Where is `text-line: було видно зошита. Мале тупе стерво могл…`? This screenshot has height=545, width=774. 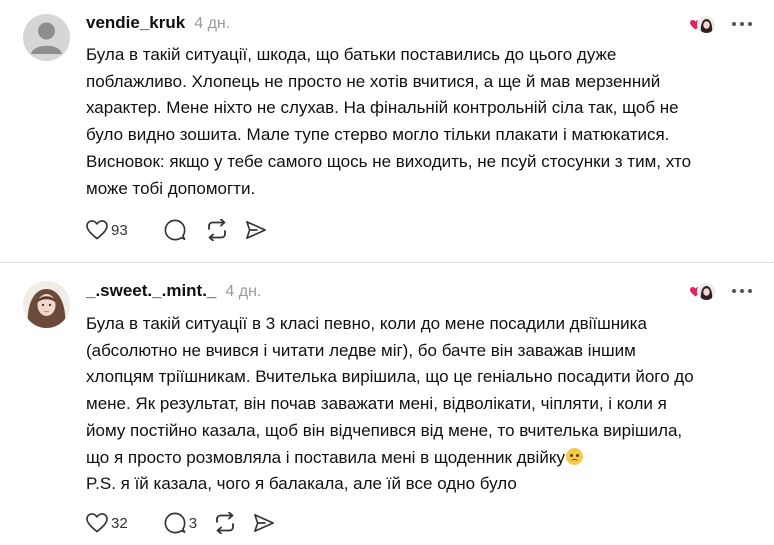
text-line: було видно зошита. Мале тупе стерво могл… is located at coordinates (378, 135).